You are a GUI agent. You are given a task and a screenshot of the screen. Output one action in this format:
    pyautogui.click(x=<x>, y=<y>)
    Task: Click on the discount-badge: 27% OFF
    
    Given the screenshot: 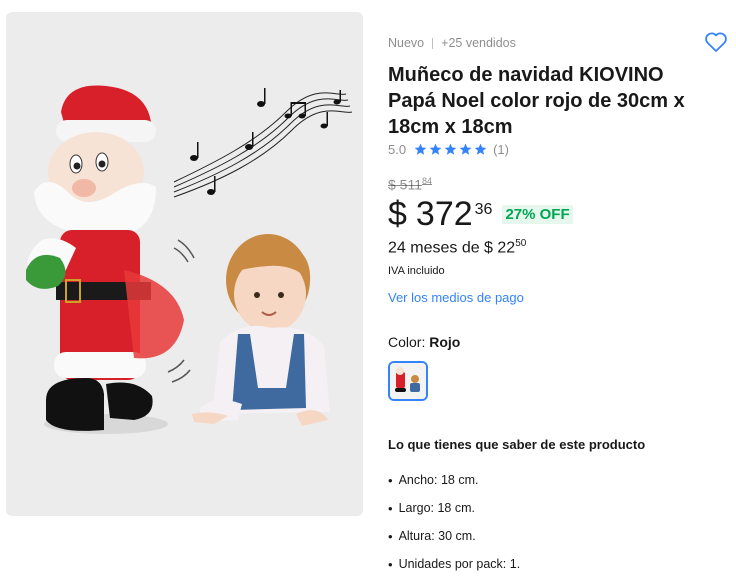 What is the action you would take?
    pyautogui.click(x=537, y=214)
    